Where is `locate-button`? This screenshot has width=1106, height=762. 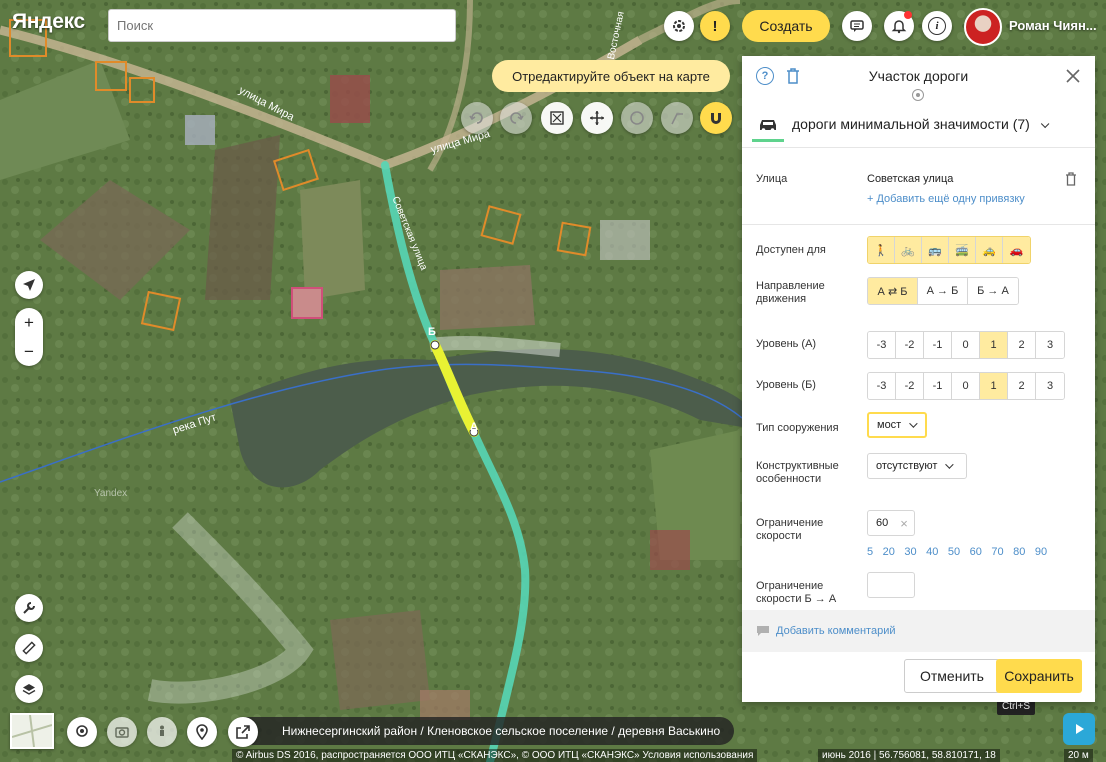 locate-button is located at coordinates (29, 285).